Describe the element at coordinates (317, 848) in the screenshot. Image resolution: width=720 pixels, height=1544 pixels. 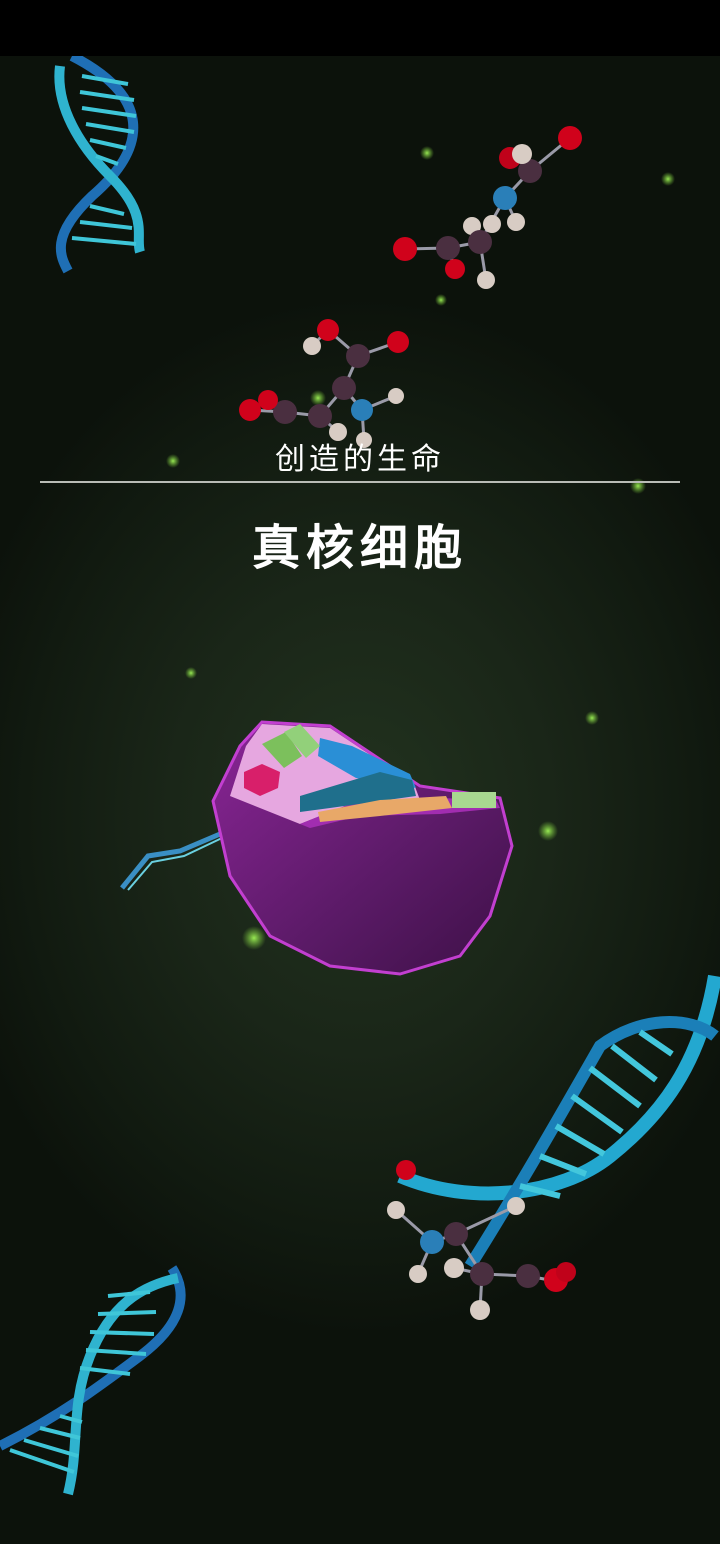
I see `eukaryotic-cell-icon` at that location.